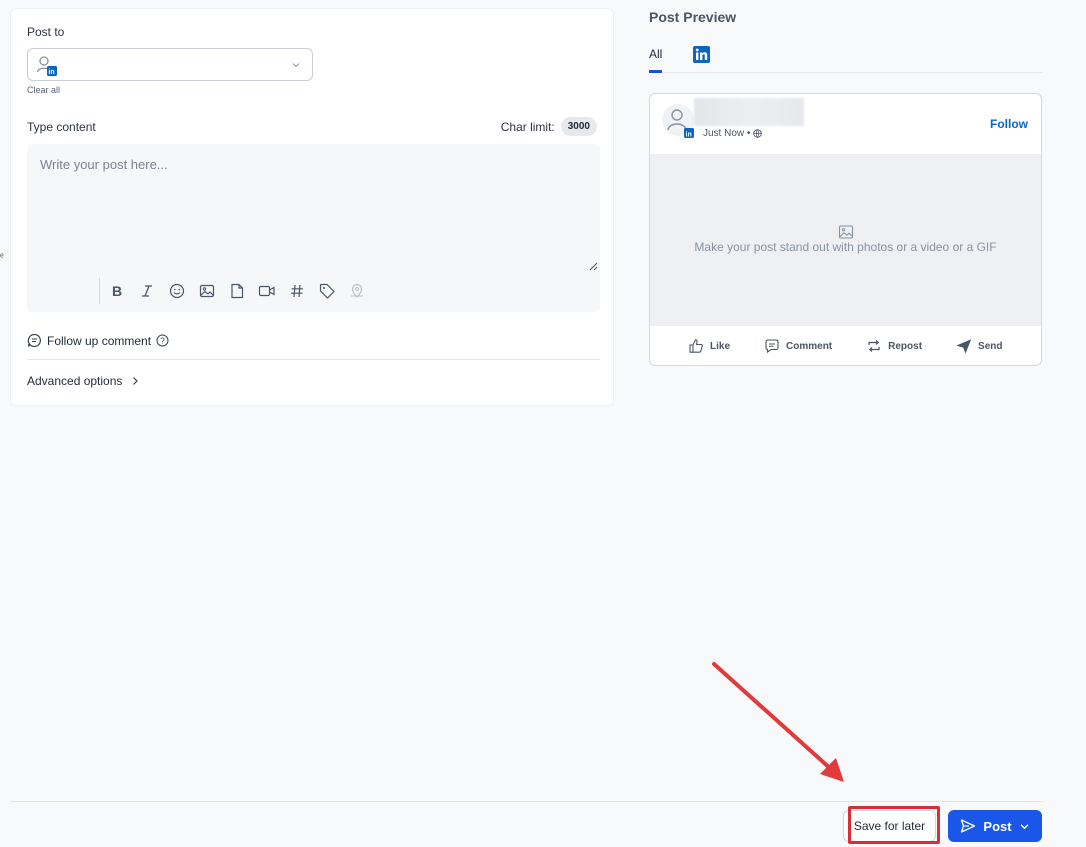 This screenshot has height=847, width=1086. Describe the element at coordinates (297, 291) in the screenshot. I see `hashtag-icon` at that location.